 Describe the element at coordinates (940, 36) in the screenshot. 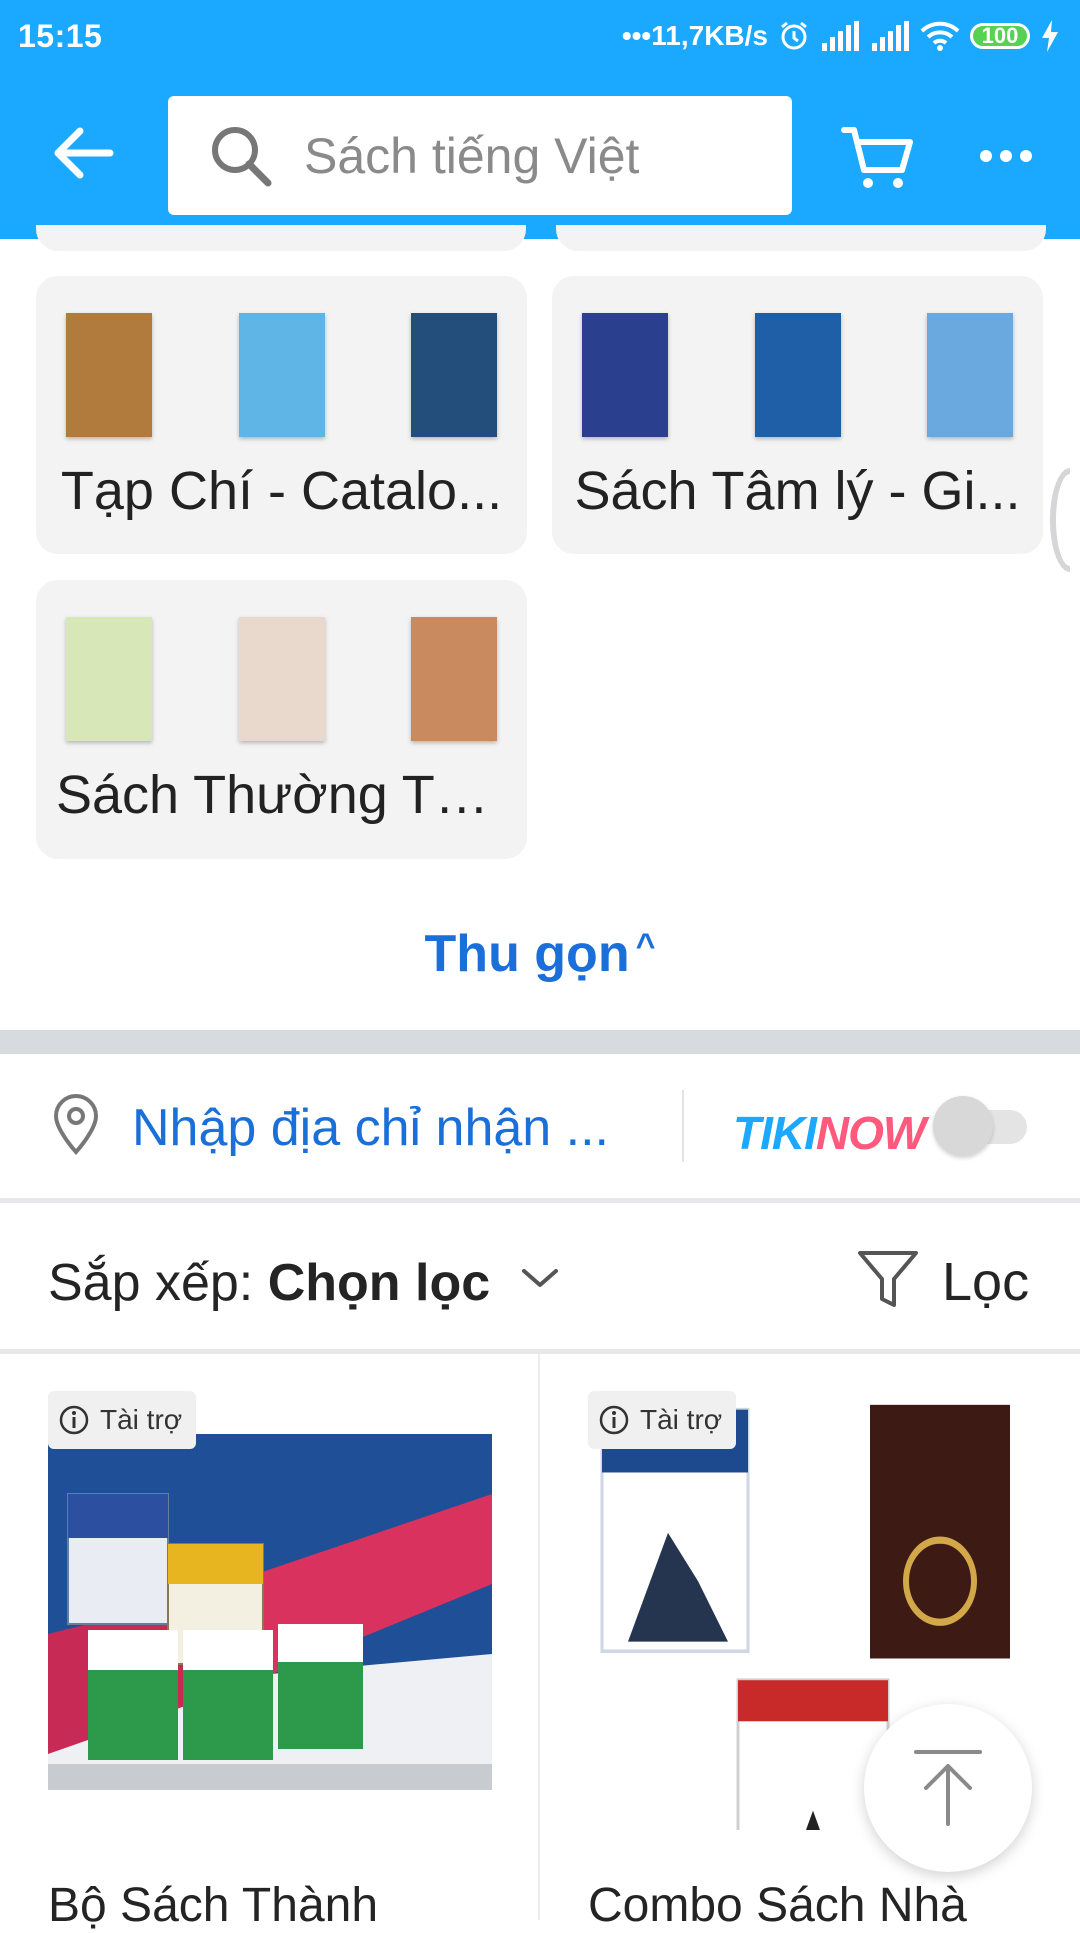

I see `wifi-icon` at that location.